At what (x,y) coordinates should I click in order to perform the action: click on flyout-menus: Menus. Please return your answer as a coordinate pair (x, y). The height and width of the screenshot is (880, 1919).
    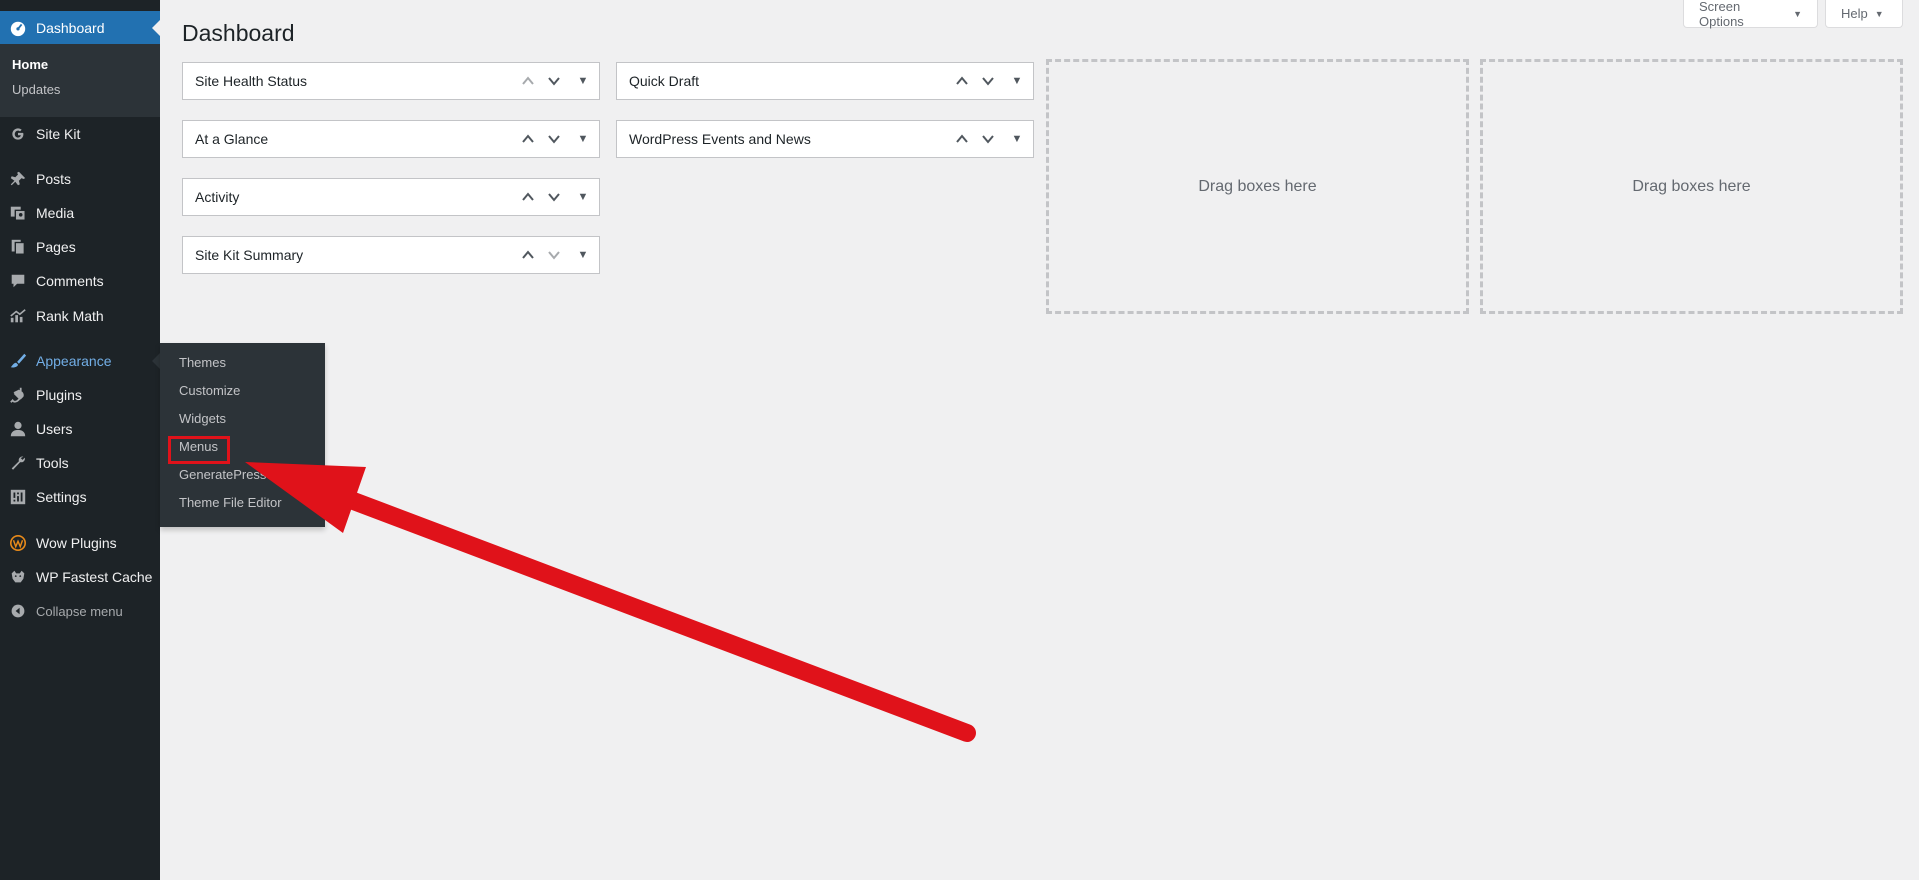
    Looking at the image, I should click on (242, 447).